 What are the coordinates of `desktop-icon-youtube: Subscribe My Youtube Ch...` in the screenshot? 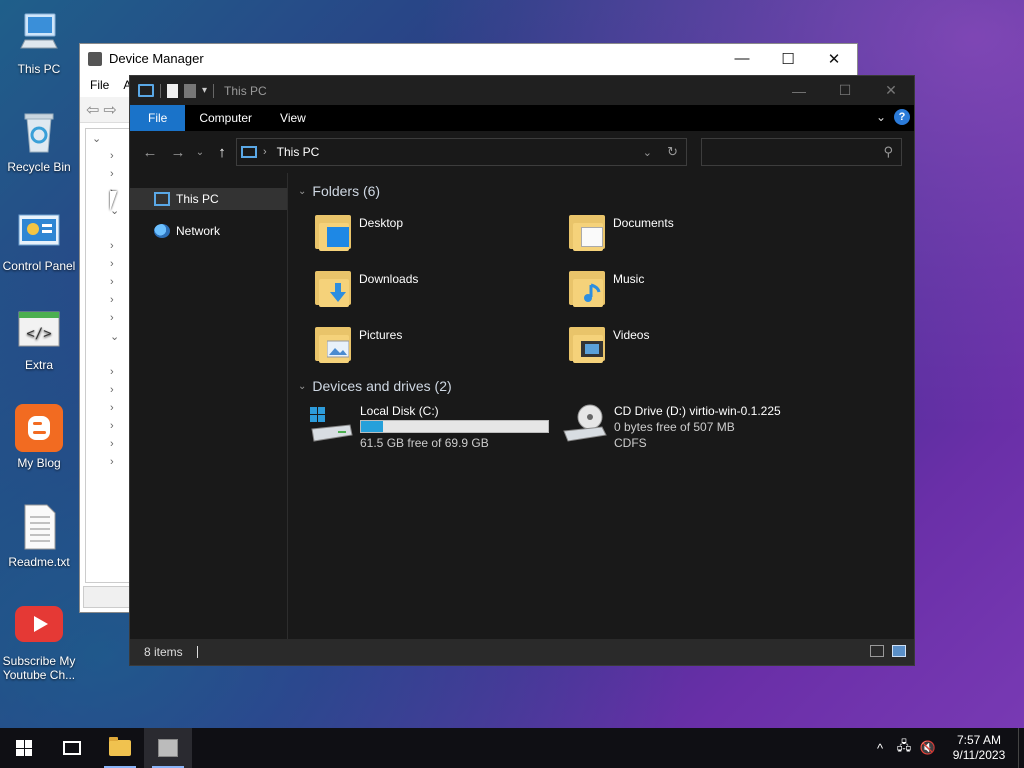 It's located at (39, 642).